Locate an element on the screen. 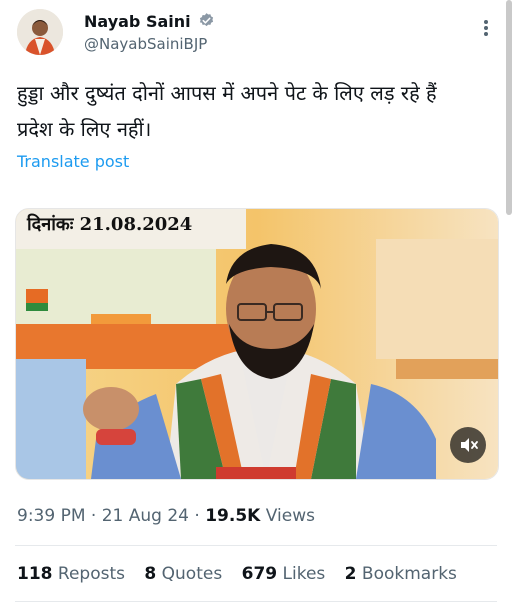  reposts-stat: 118 Reposts is located at coordinates (71, 574).